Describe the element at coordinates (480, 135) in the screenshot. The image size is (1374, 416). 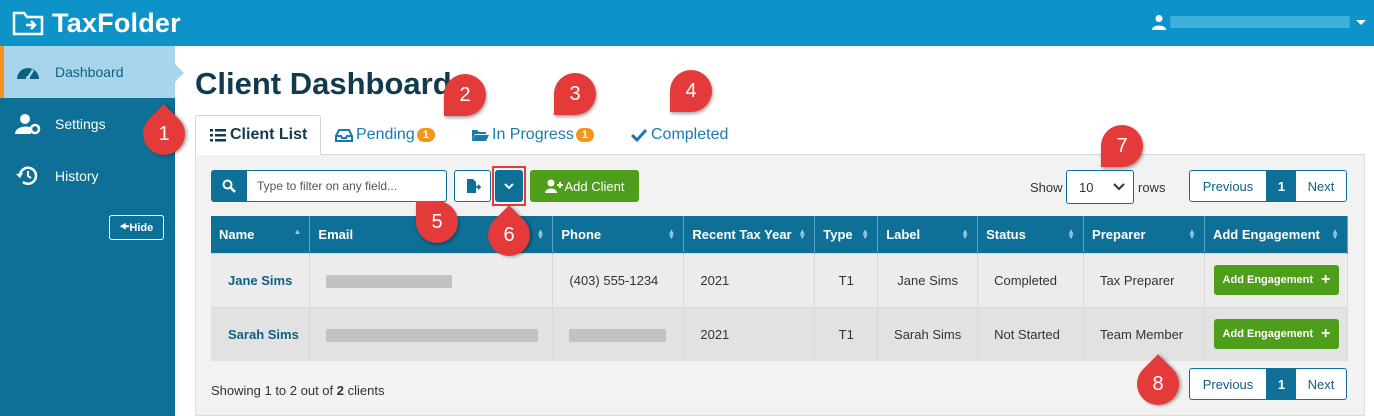
I see `folder-open-icon` at that location.